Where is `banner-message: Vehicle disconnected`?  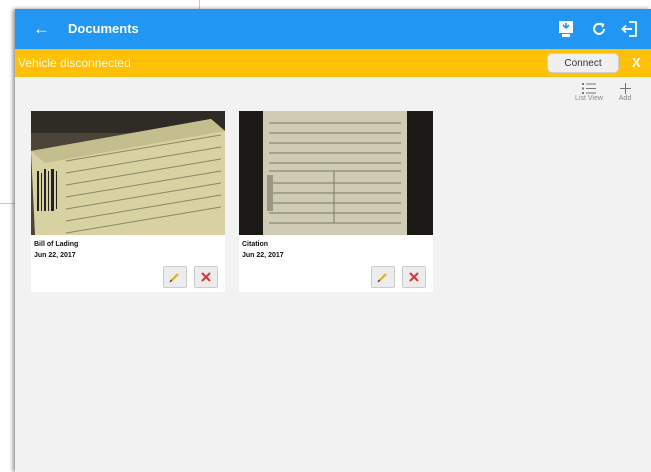 banner-message: Vehicle disconnected is located at coordinates (74, 63).